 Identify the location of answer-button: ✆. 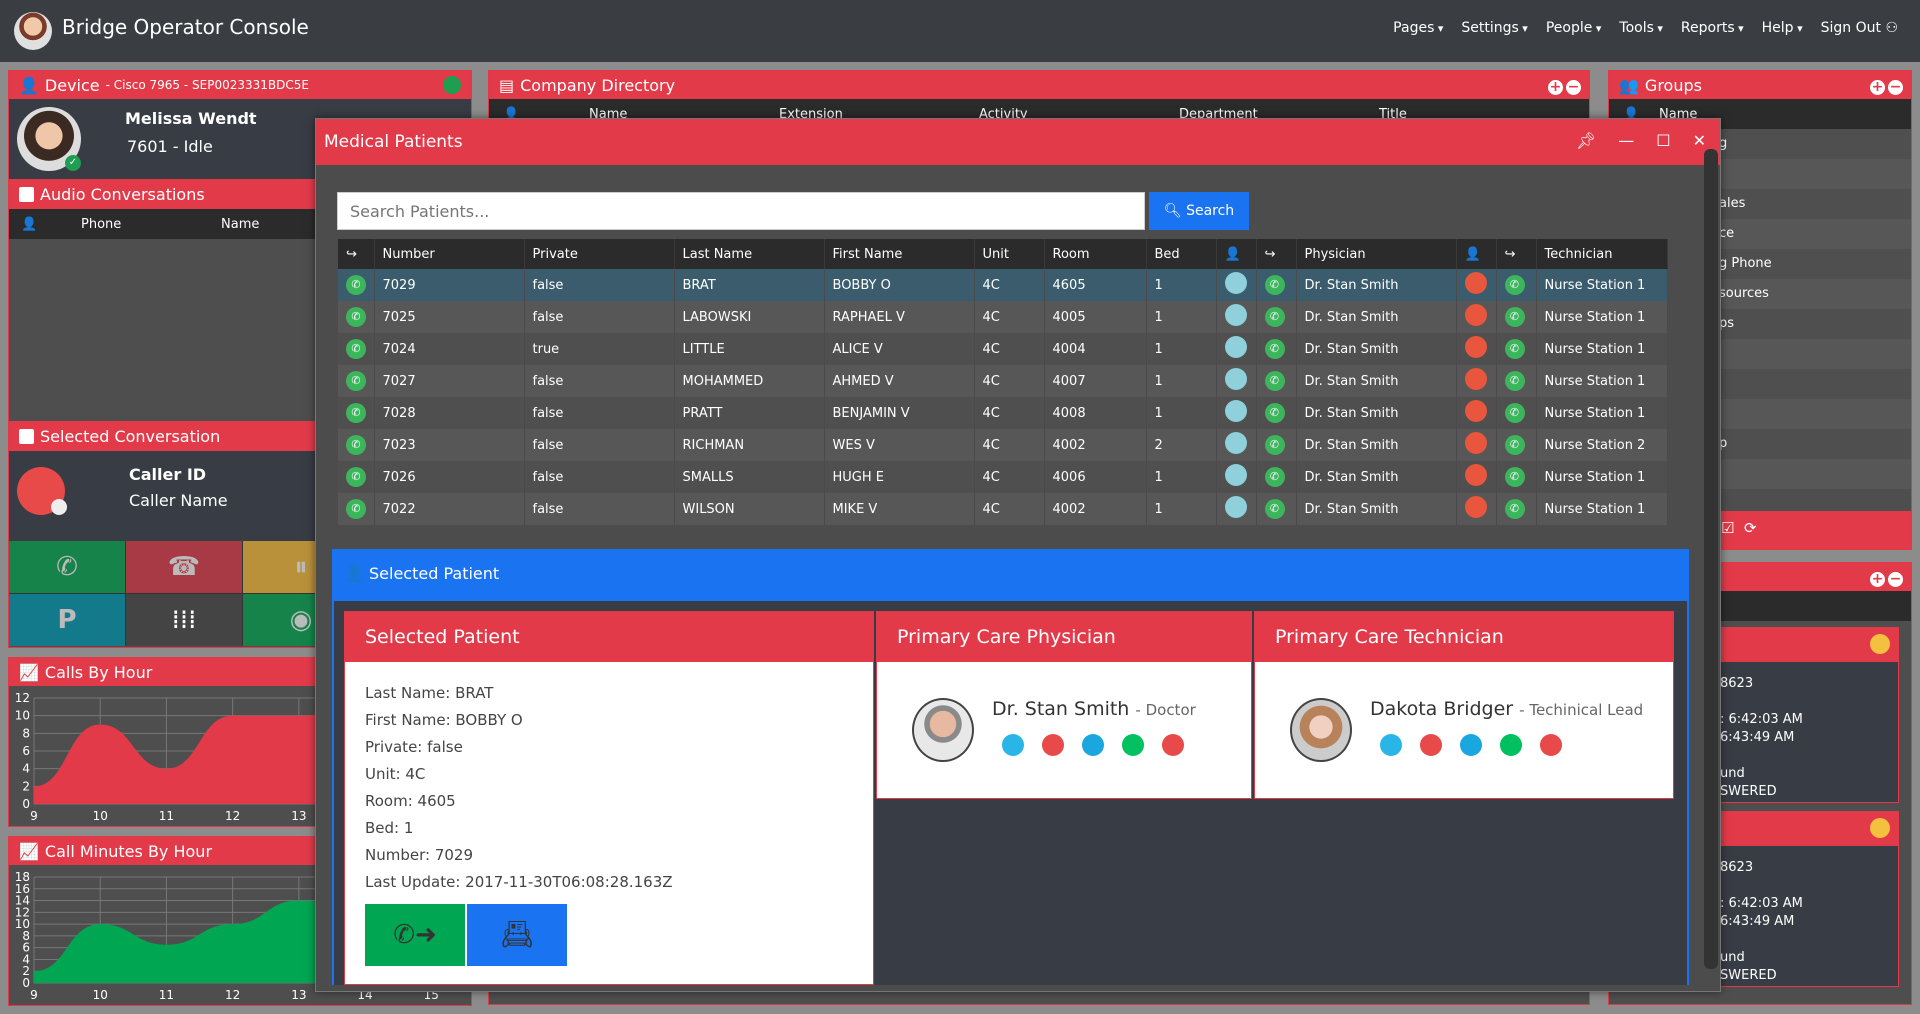
(67, 567).